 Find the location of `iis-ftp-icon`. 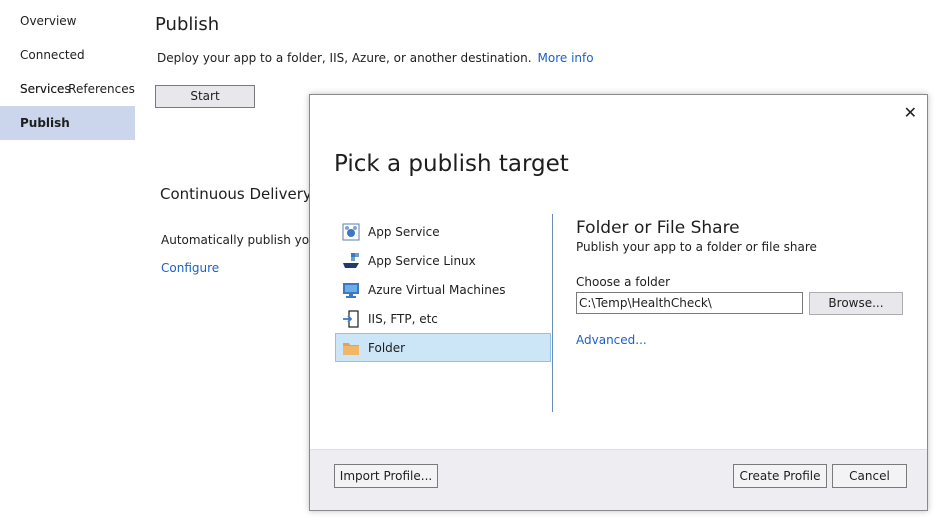

iis-ftp-icon is located at coordinates (351, 318).